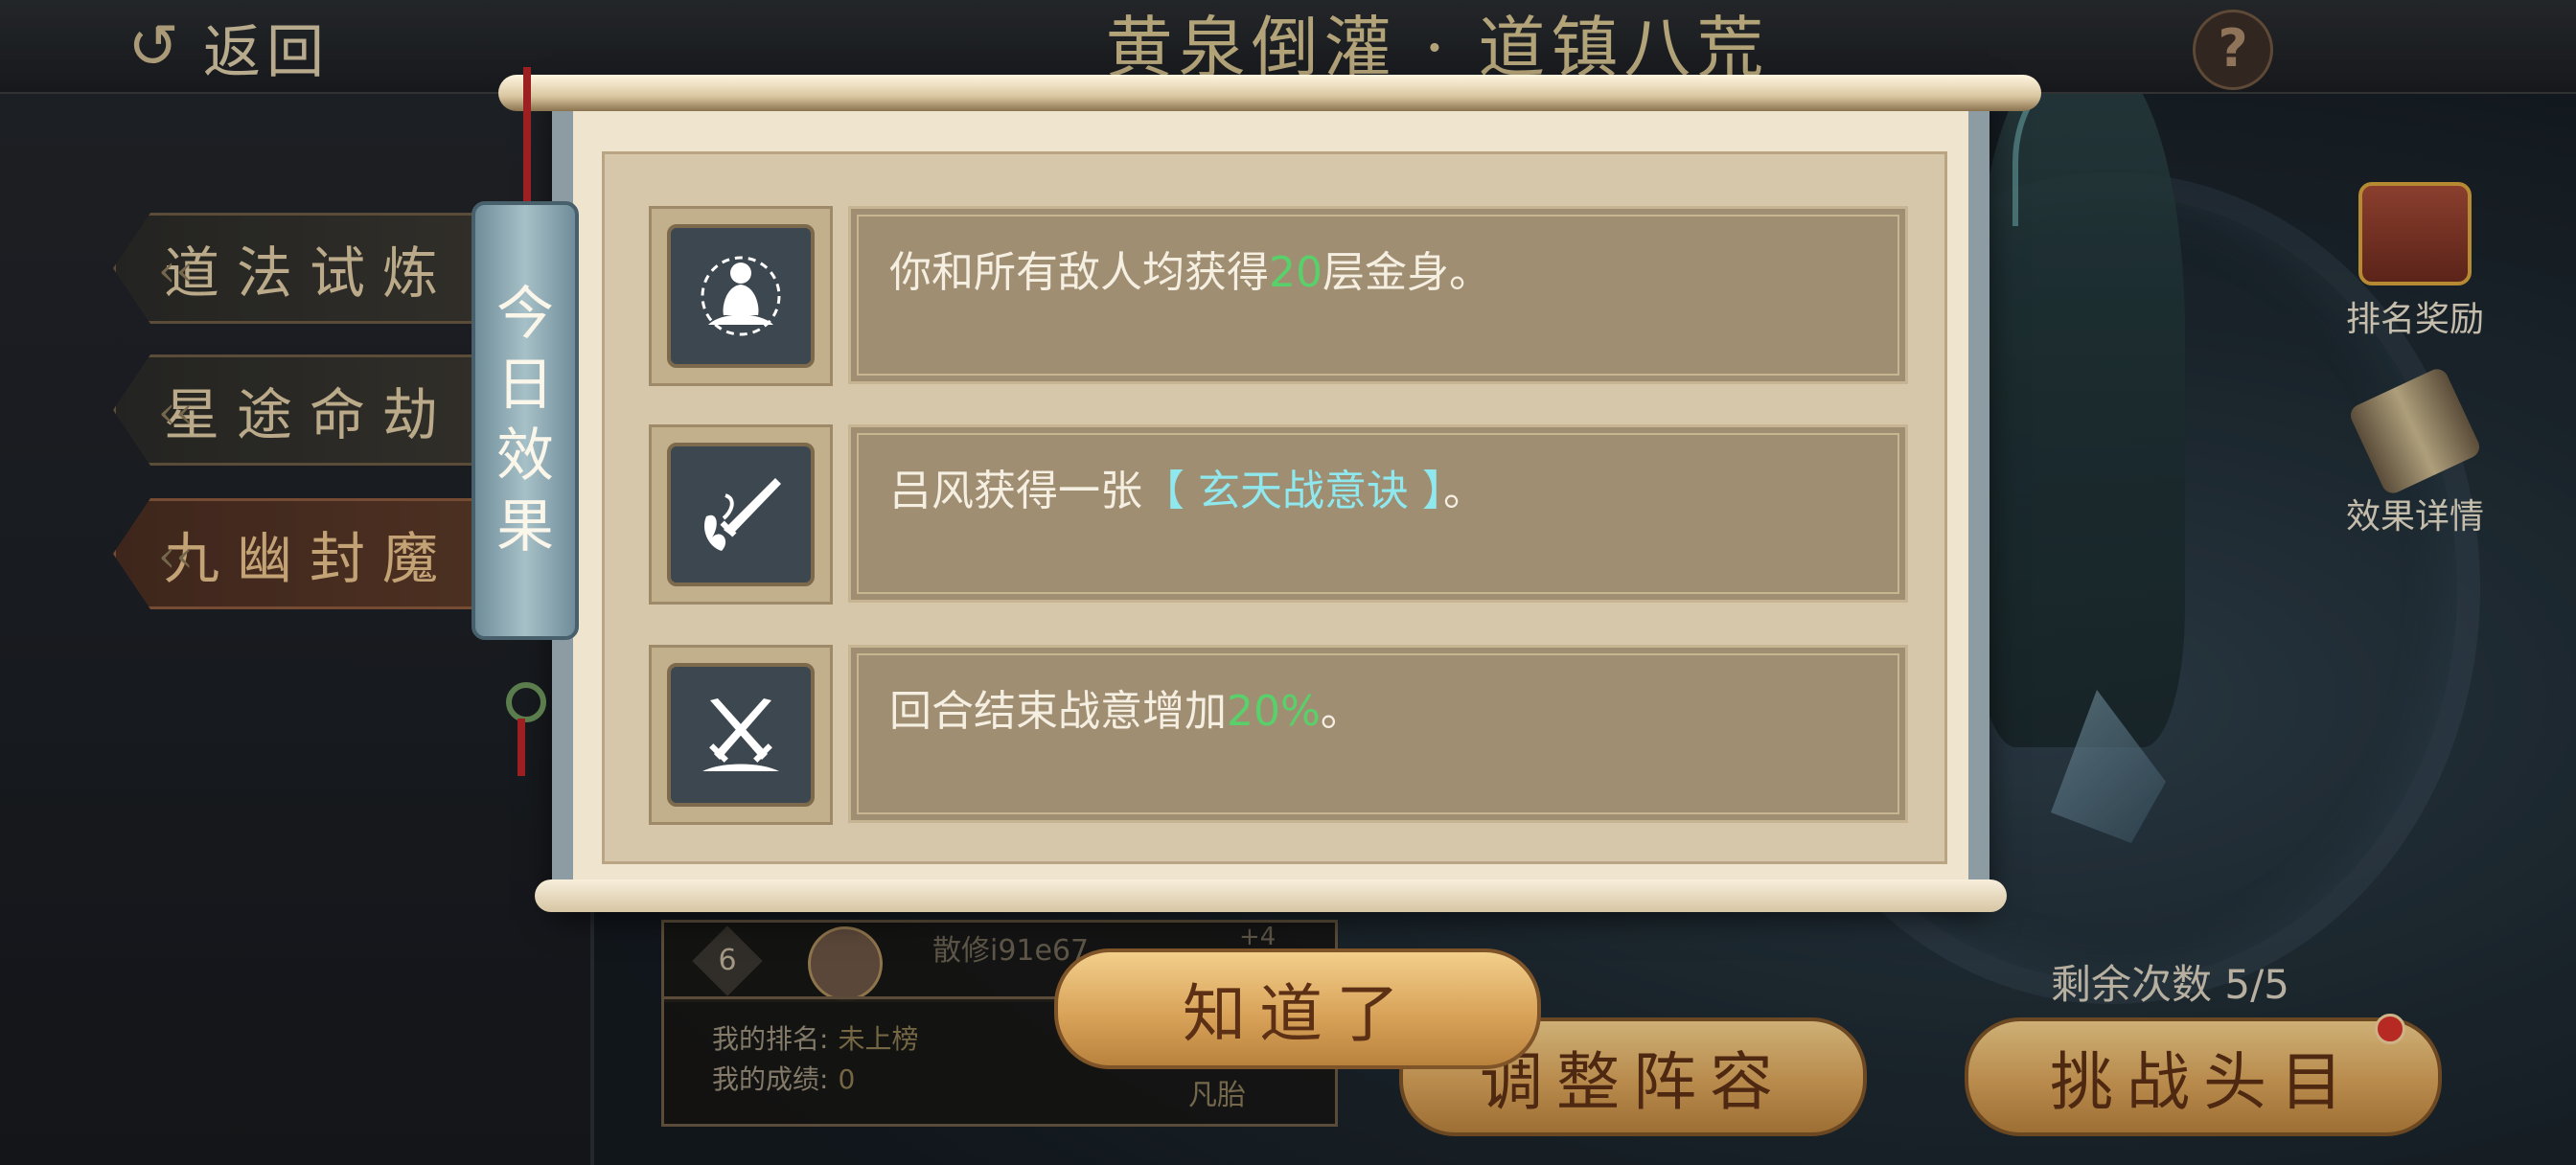  Describe the element at coordinates (1269, 93) in the screenshot. I see `scroll-rod` at that location.